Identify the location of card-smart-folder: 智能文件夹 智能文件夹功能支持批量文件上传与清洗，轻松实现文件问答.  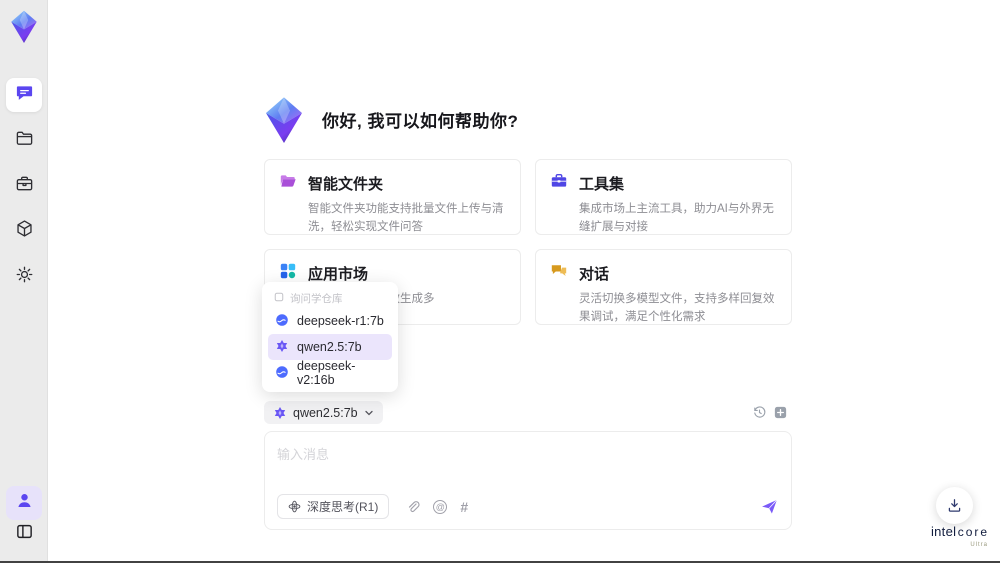
(392, 197).